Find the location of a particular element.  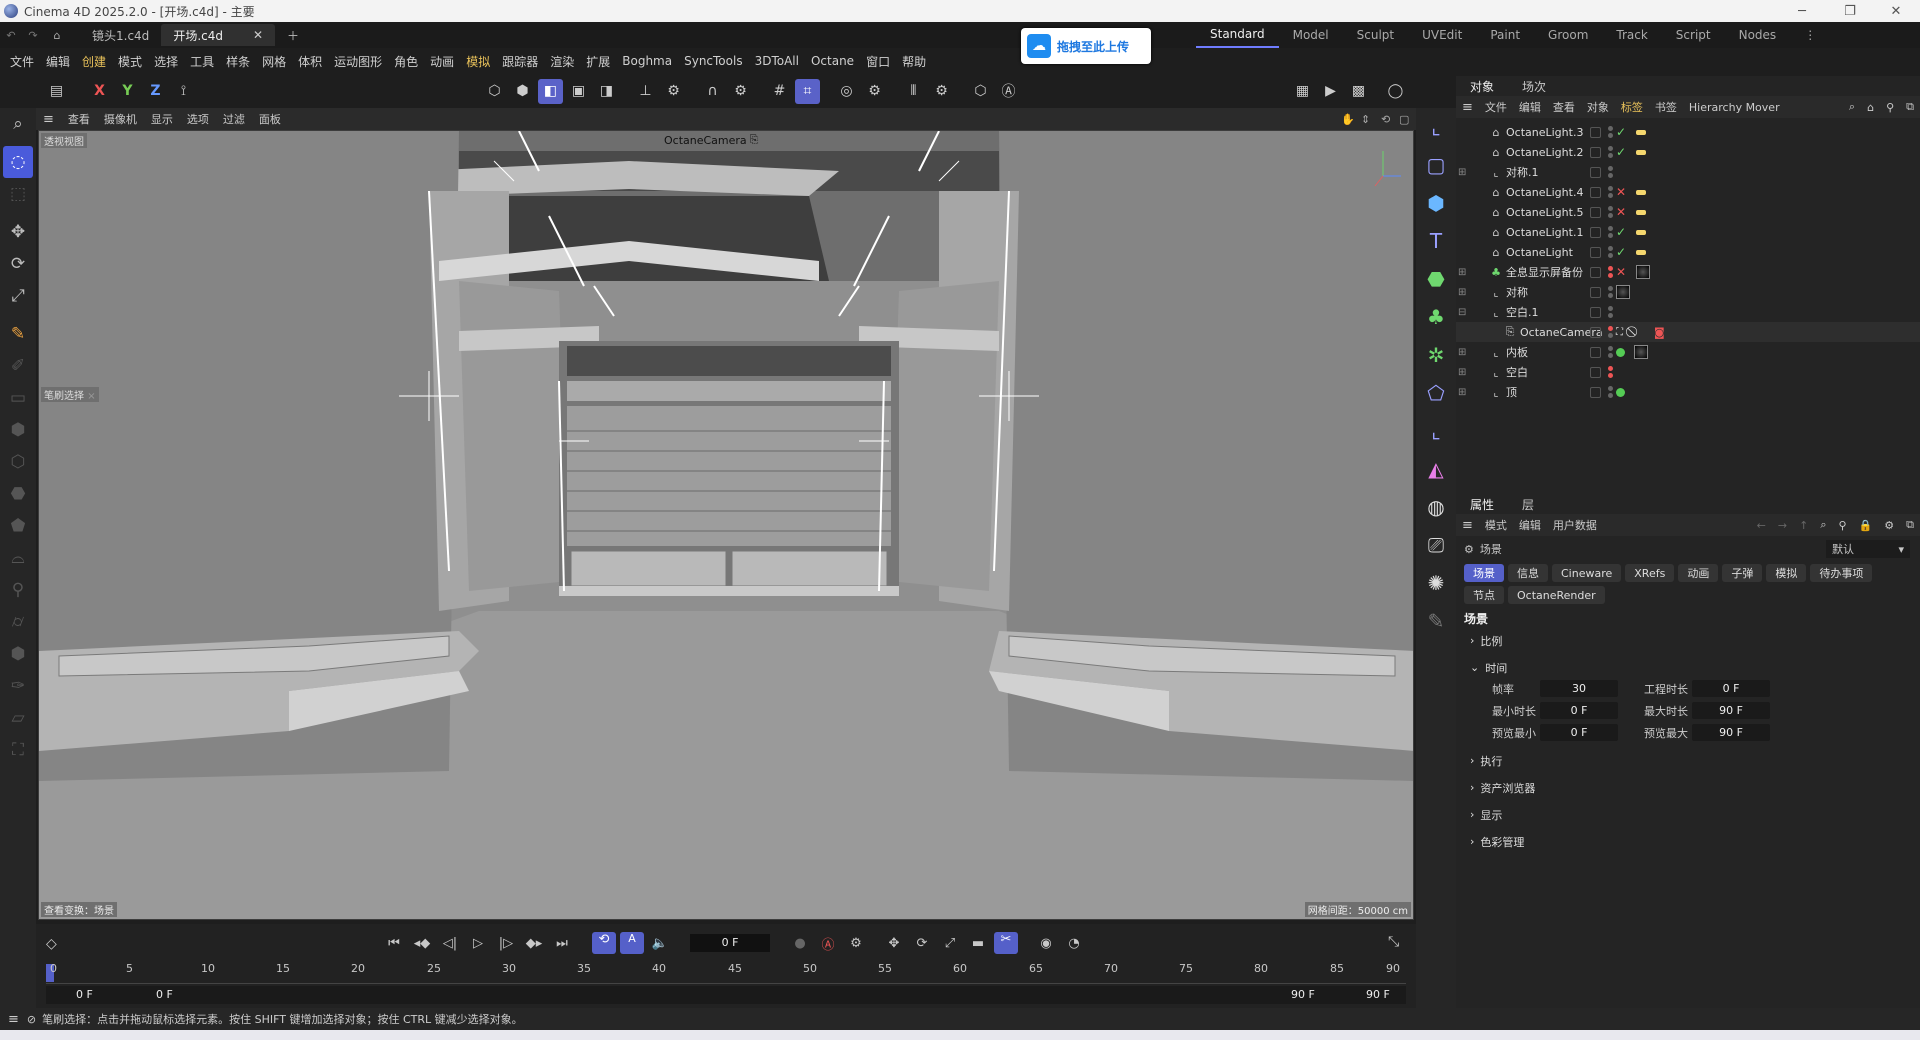

chip-bullet: 子弹 is located at coordinates (1742, 573).